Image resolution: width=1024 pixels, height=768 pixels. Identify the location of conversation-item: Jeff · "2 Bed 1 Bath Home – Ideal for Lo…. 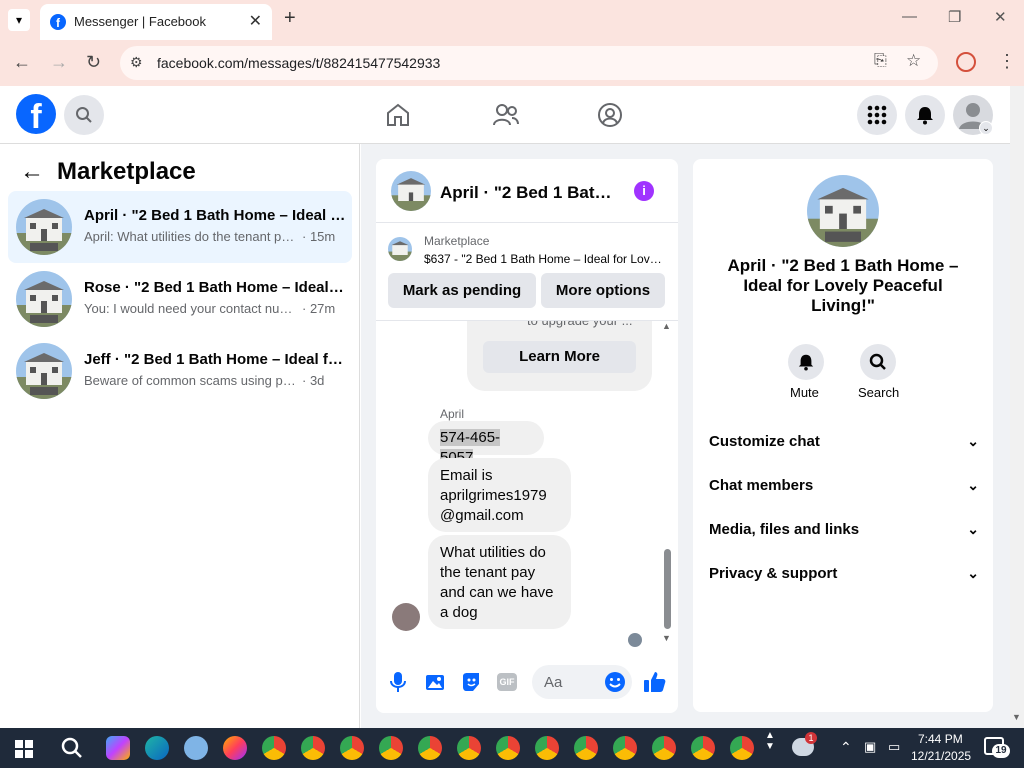
(180, 371).